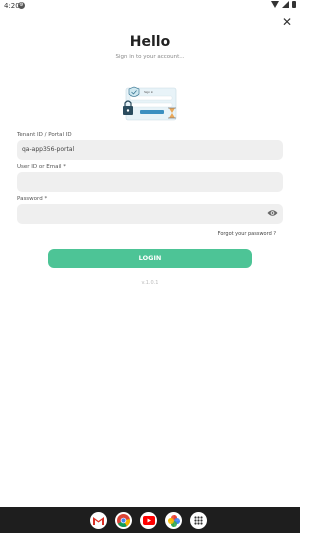 The height and width of the screenshot is (533, 320). I want to click on app-drawer-icon, so click(198, 520).